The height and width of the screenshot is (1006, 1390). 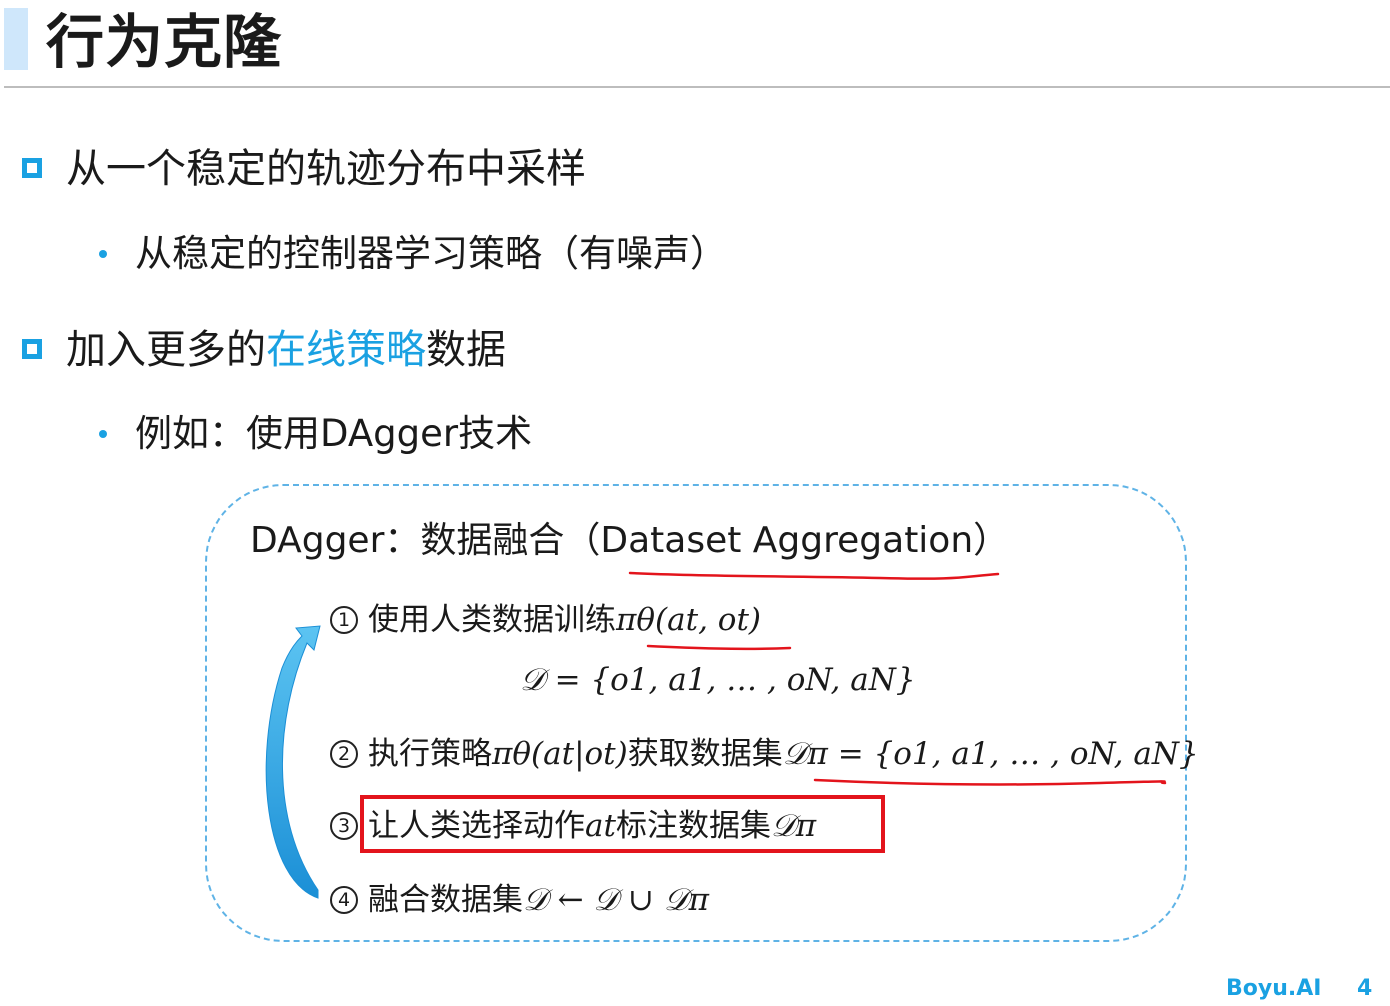 What do you see at coordinates (1365, 988) in the screenshot?
I see `page-number: 4` at bounding box center [1365, 988].